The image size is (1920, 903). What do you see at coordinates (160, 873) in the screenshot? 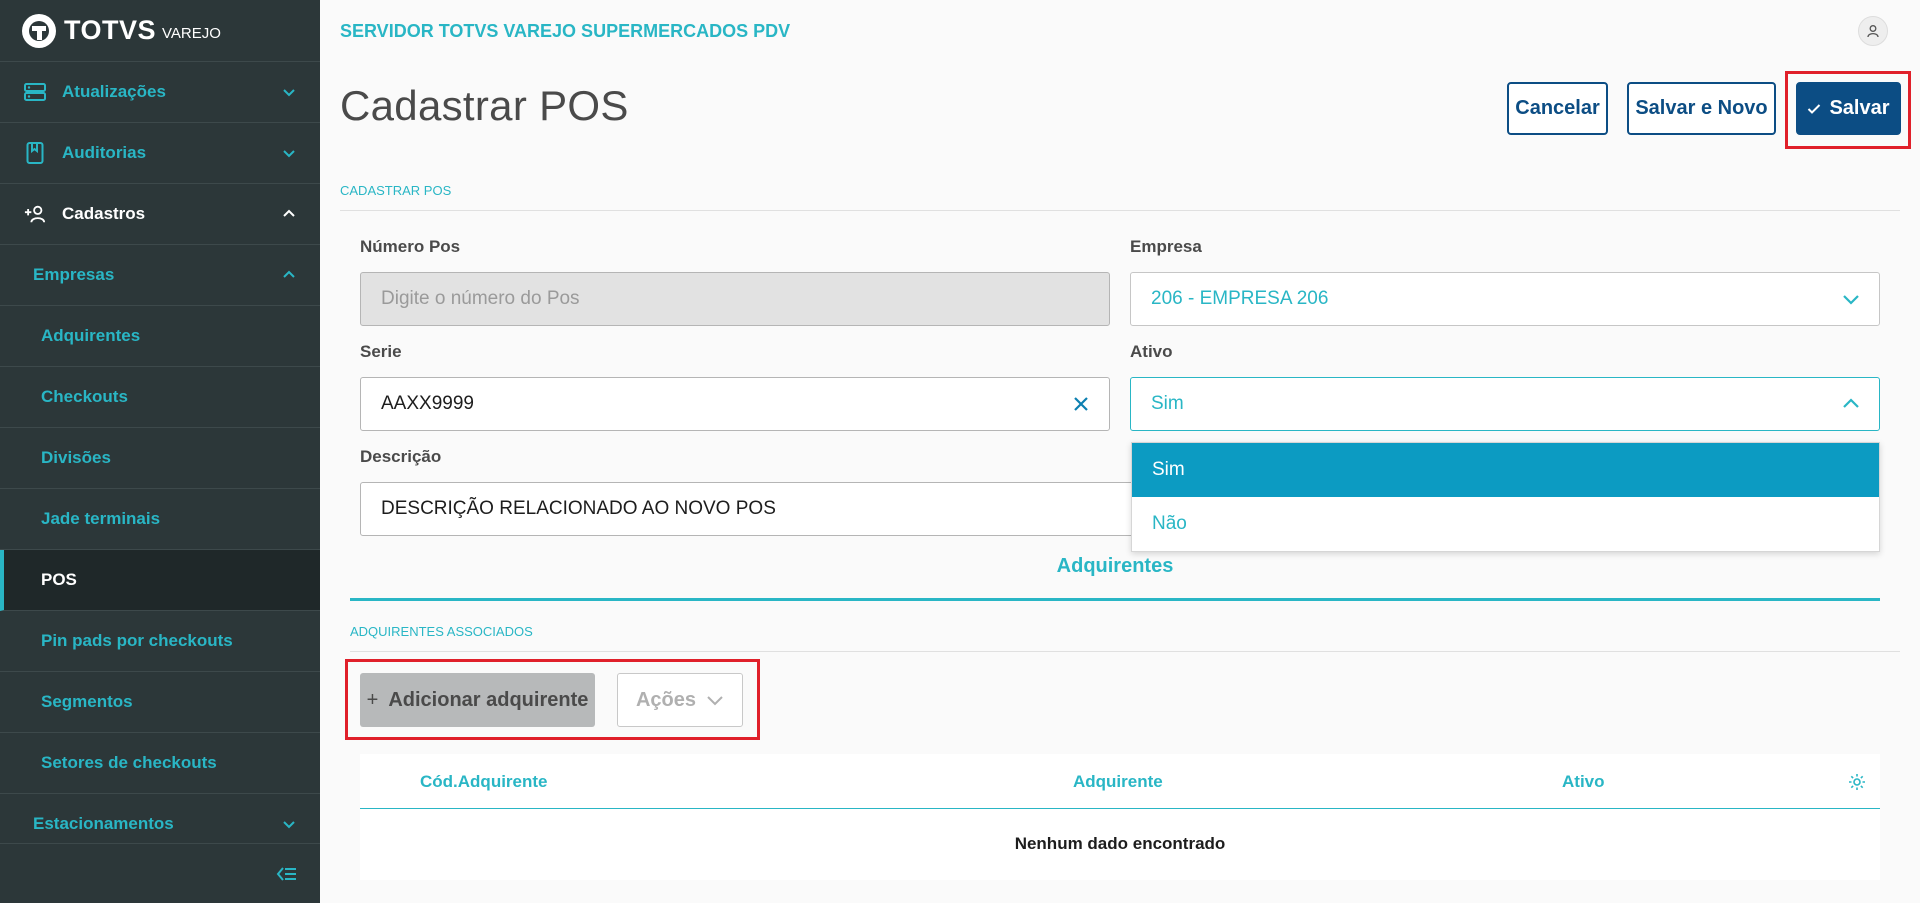
I see `sidebar-footer` at bounding box center [160, 873].